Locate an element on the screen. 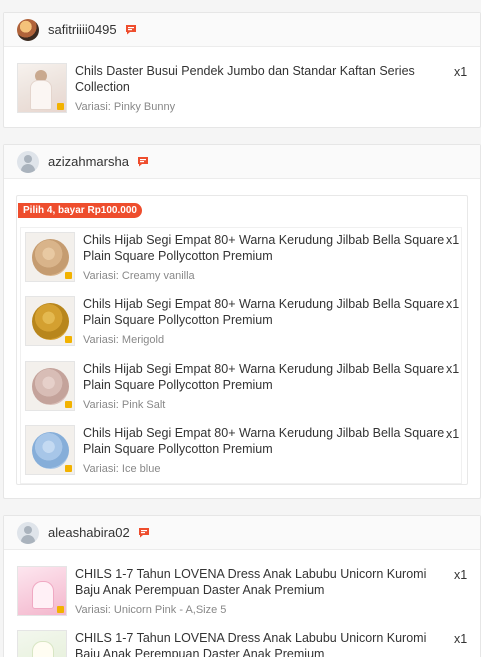 This screenshot has height=657, width=481. username: safitriiii0495 is located at coordinates (82, 29).